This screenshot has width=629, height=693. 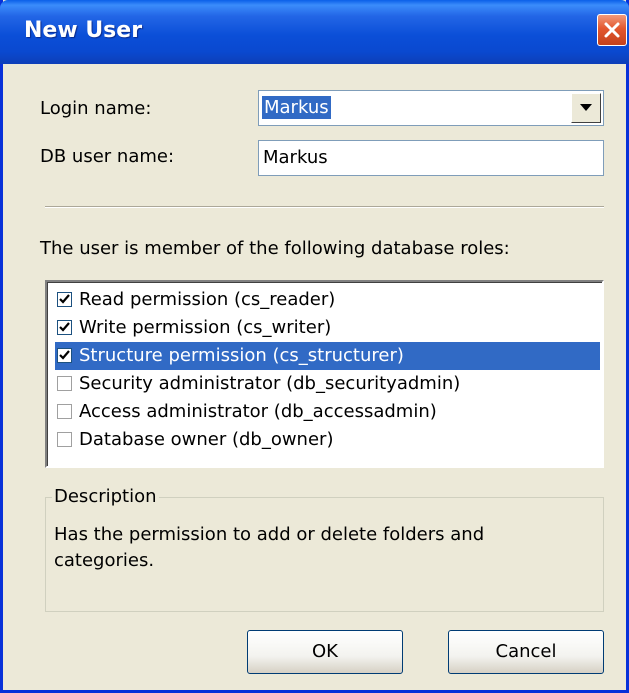 I want to click on role-item-cs-writer: Write permission (cs_writer), so click(x=327, y=328).